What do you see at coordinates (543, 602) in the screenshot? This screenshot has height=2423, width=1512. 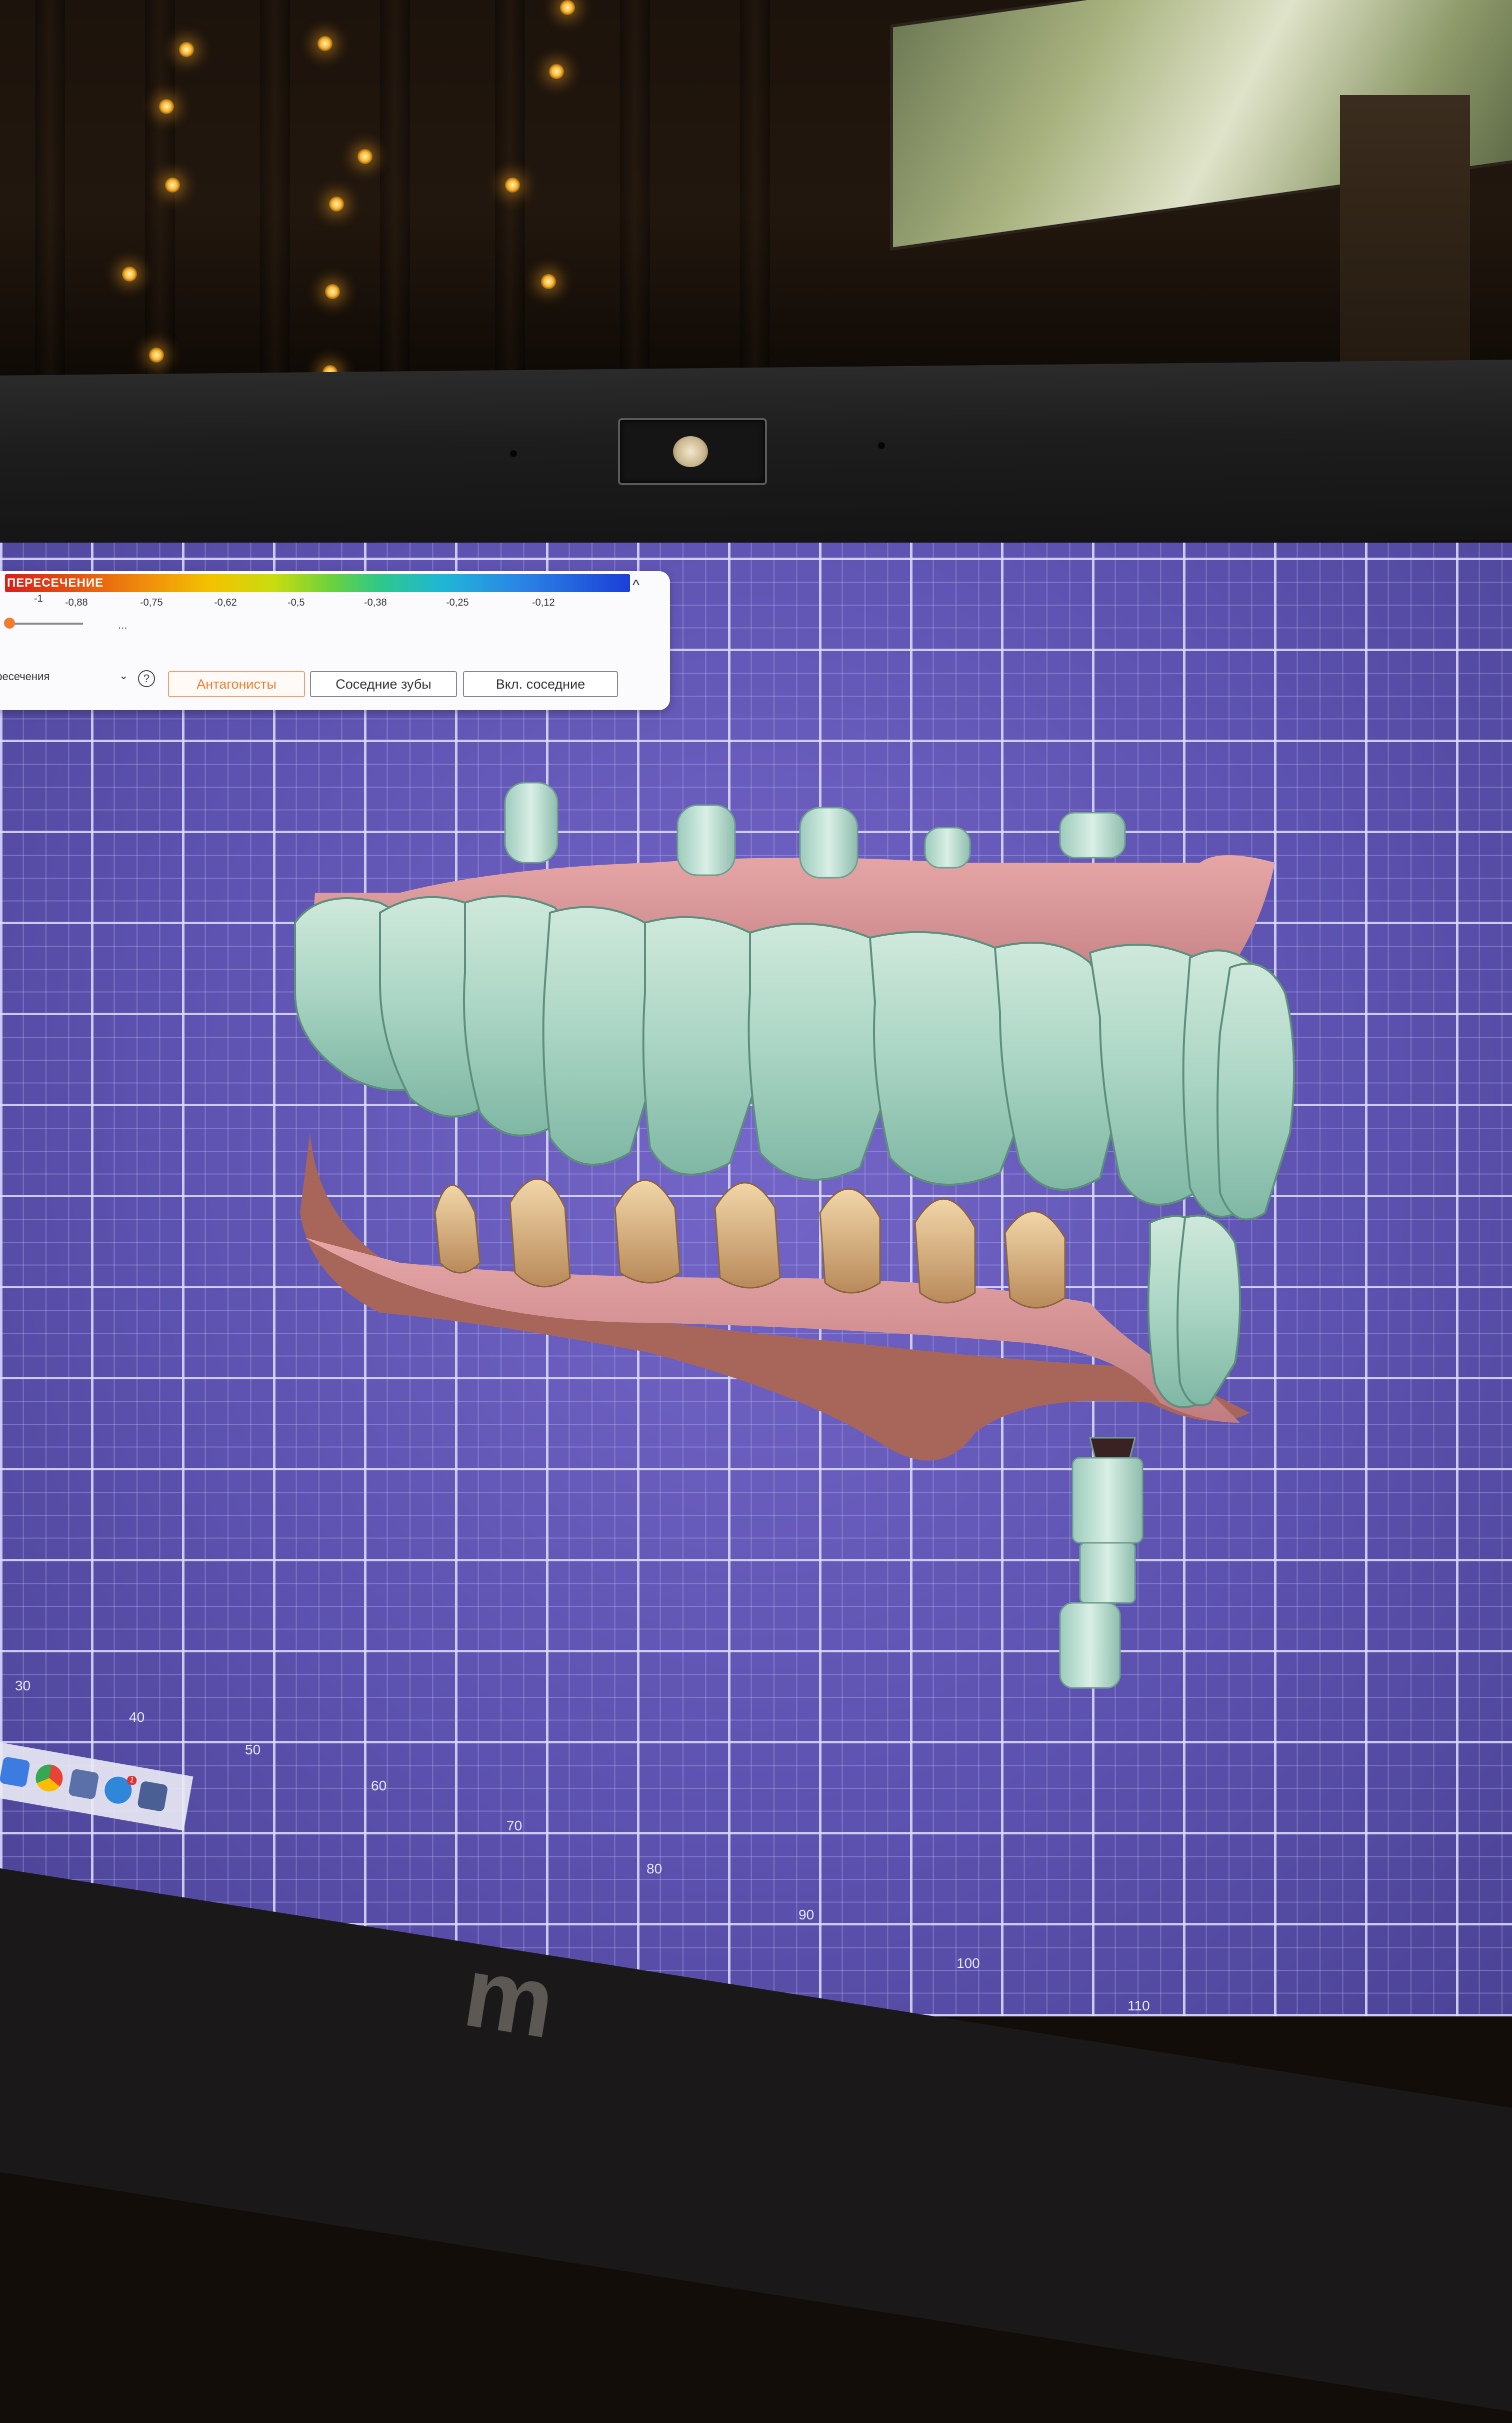 I see `scale-tick: -0,12` at bounding box center [543, 602].